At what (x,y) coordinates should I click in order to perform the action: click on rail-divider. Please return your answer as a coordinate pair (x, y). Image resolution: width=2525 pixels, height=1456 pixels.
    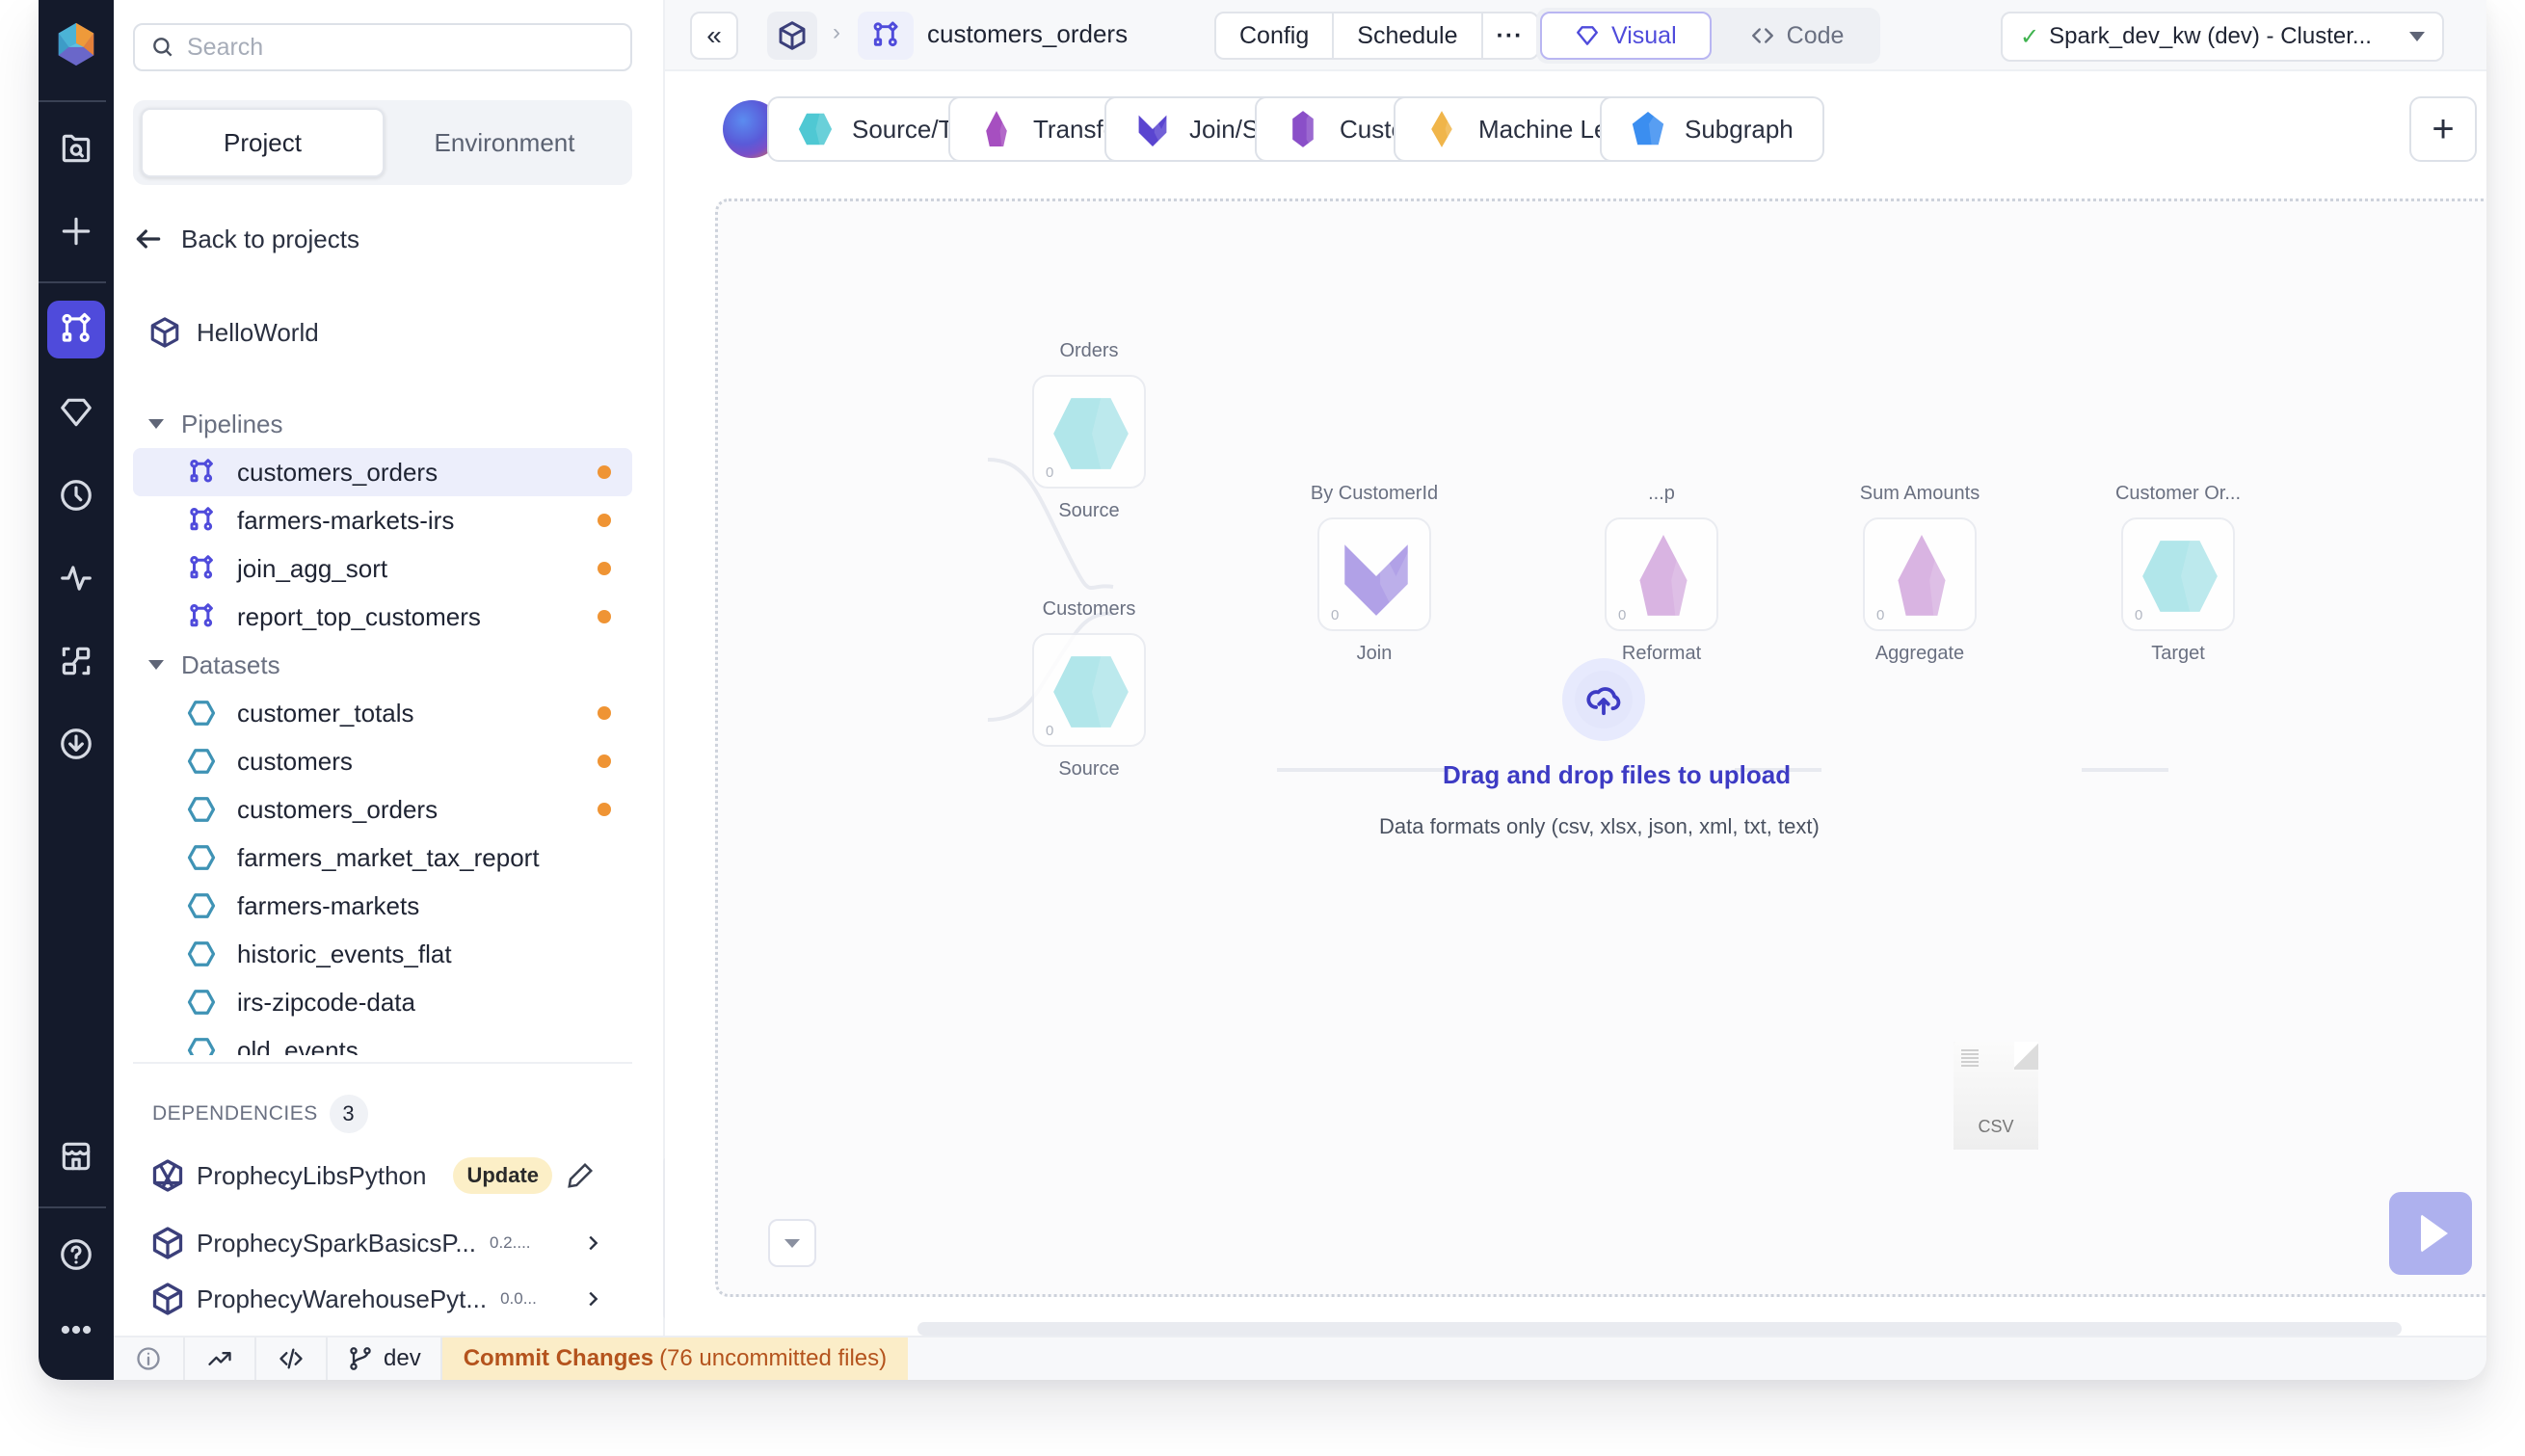
    Looking at the image, I should click on (72, 282).